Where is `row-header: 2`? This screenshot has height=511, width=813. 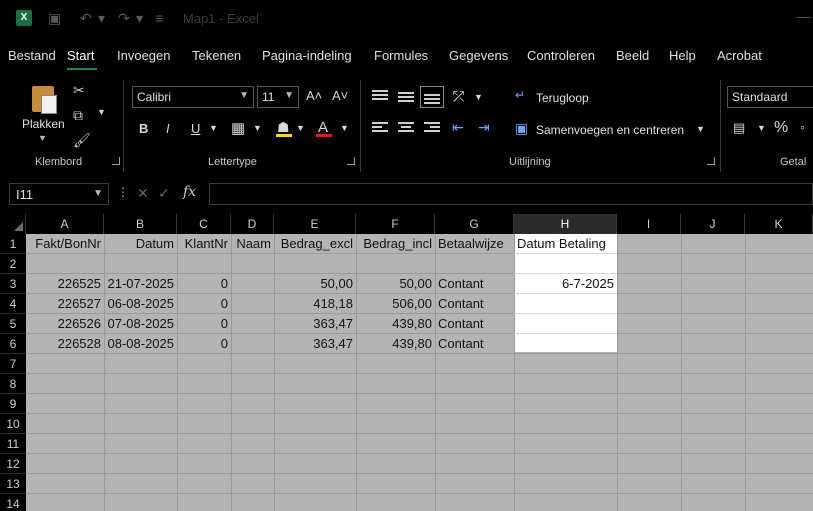
row-header: 2 is located at coordinates (13, 264).